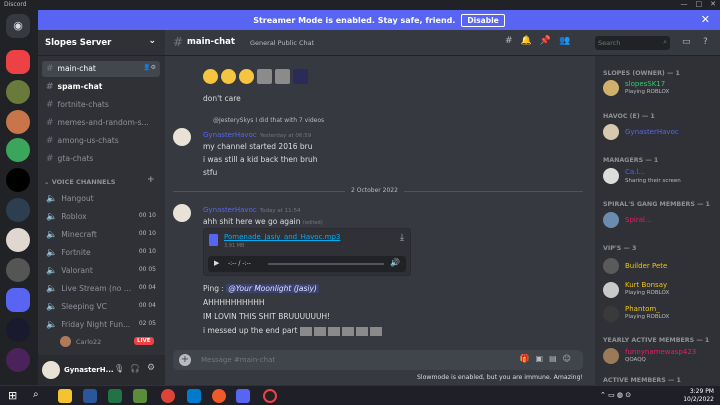 The height and width of the screenshot is (405, 720). I want to click on reply-preview: @JesterySkys I did that with 7 videos, so click(268, 120).